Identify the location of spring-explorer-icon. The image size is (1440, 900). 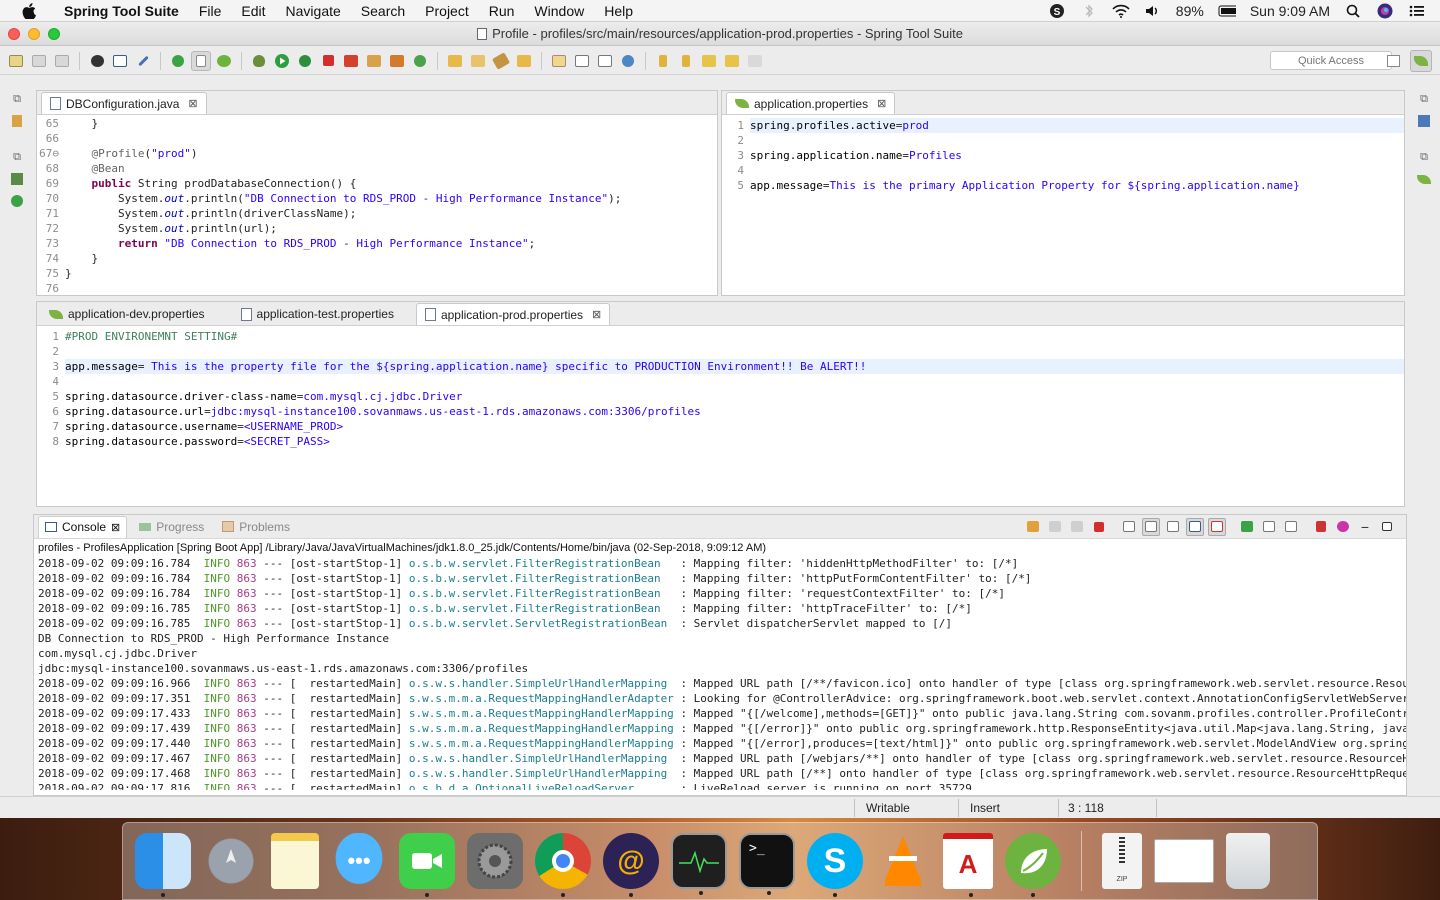
(1424, 179).